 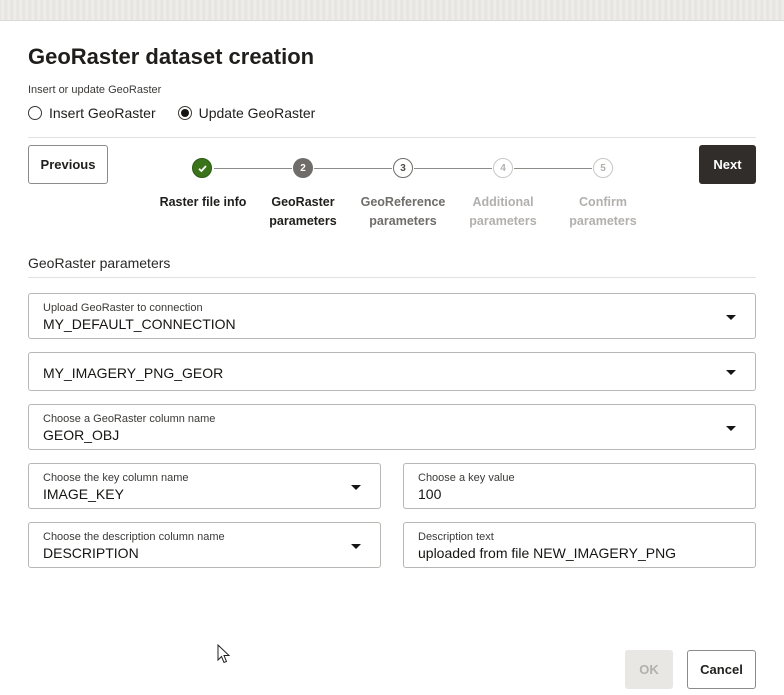 I want to click on dialog-title: GeoRaster dataset creation, so click(x=171, y=56).